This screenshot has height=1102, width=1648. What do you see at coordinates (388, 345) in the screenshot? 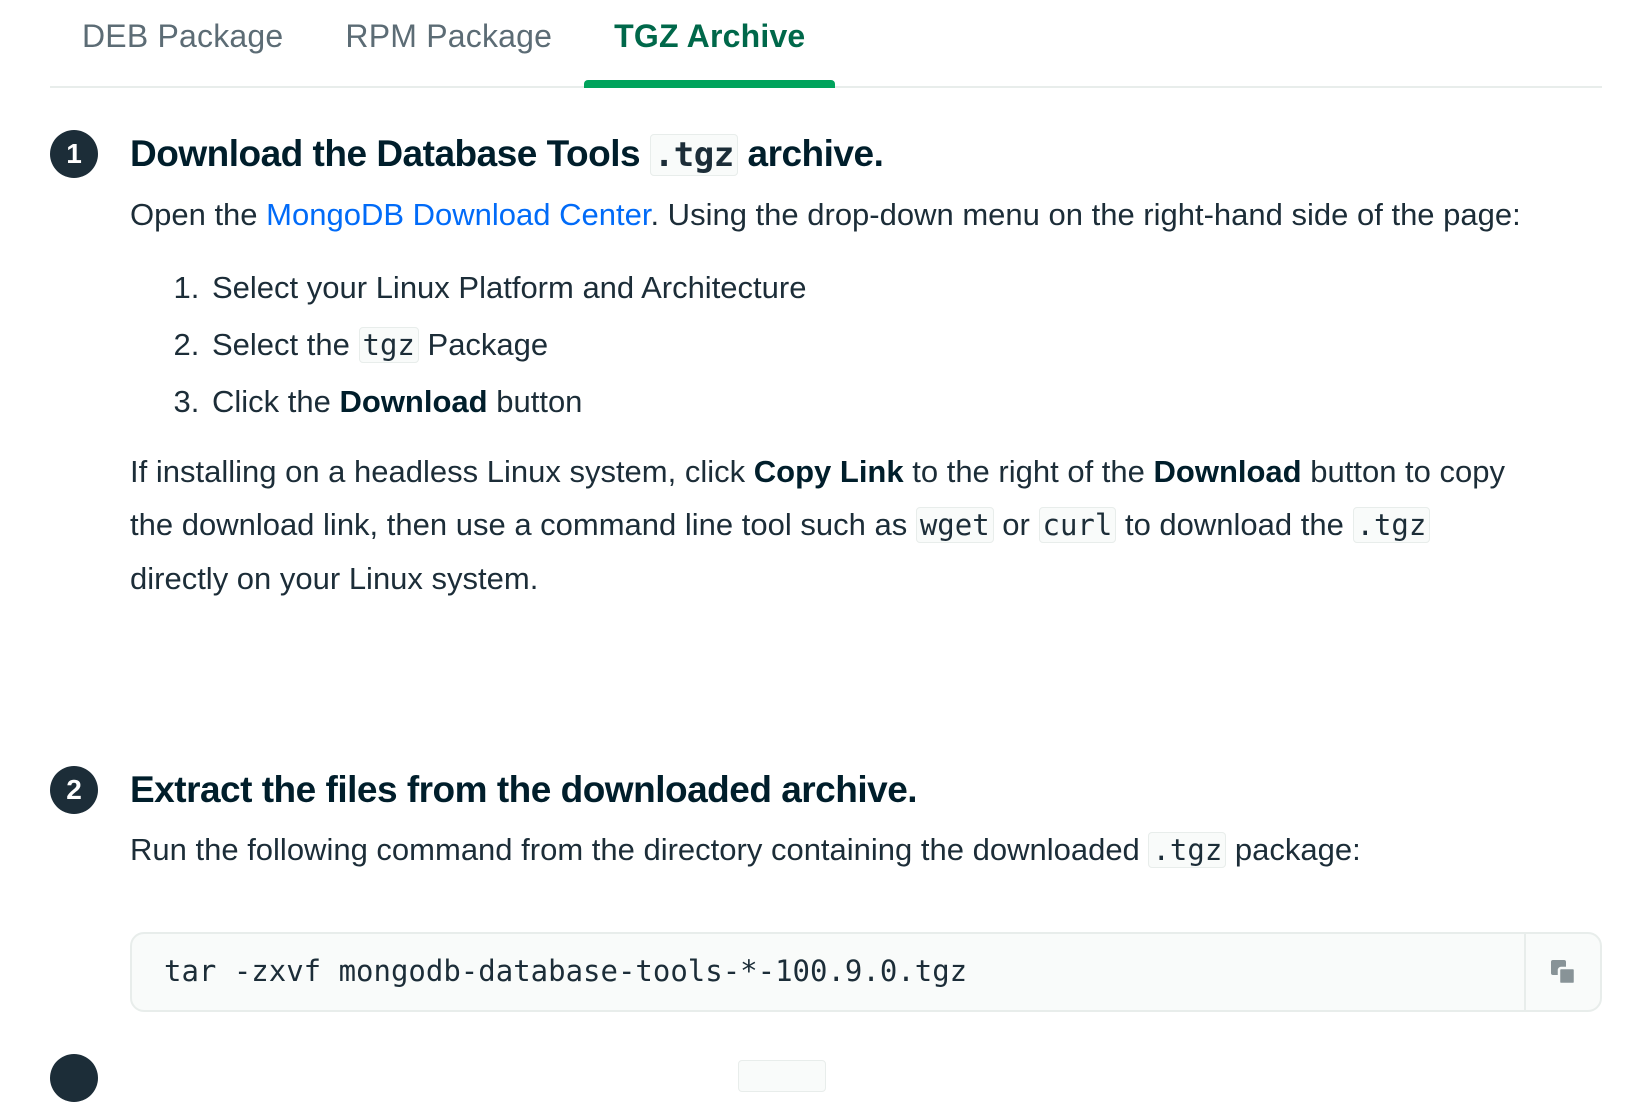
I see `inline-code: tgz` at bounding box center [388, 345].